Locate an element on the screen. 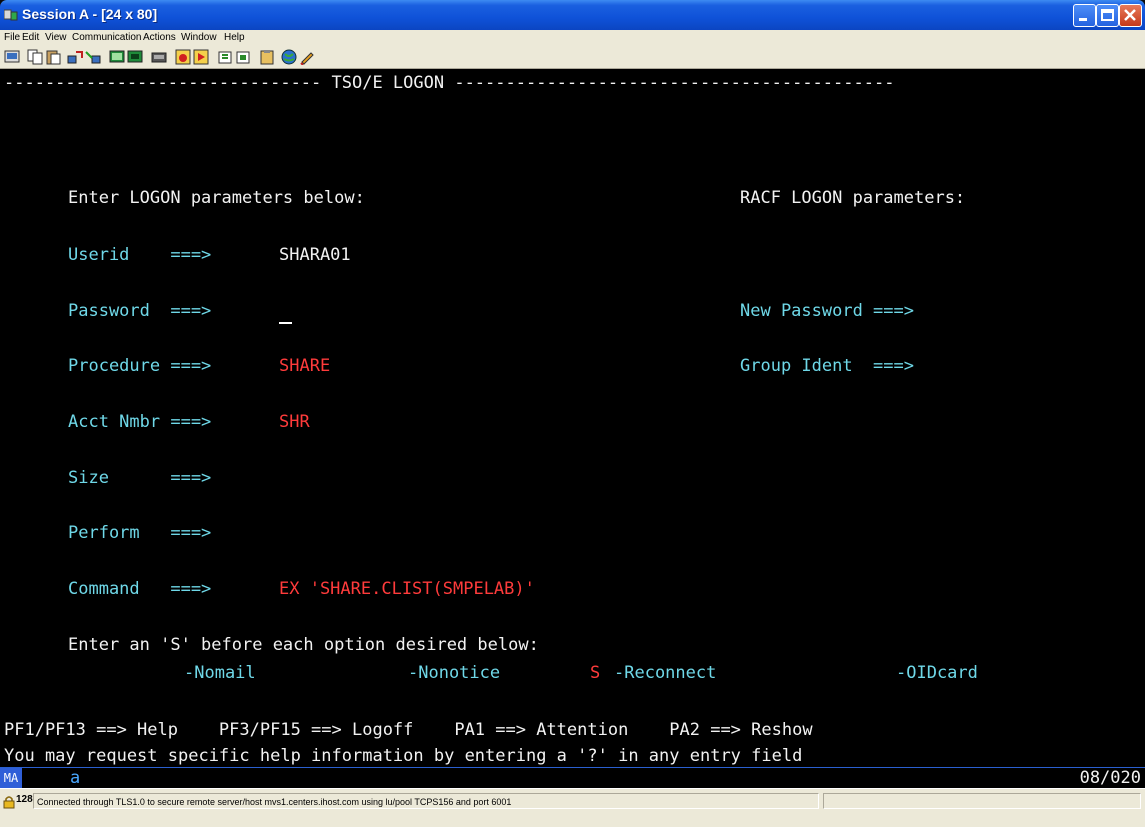 Image resolution: width=1145 pixels, height=827 pixels. procedure-field: SHARE is located at coordinates (304, 366).